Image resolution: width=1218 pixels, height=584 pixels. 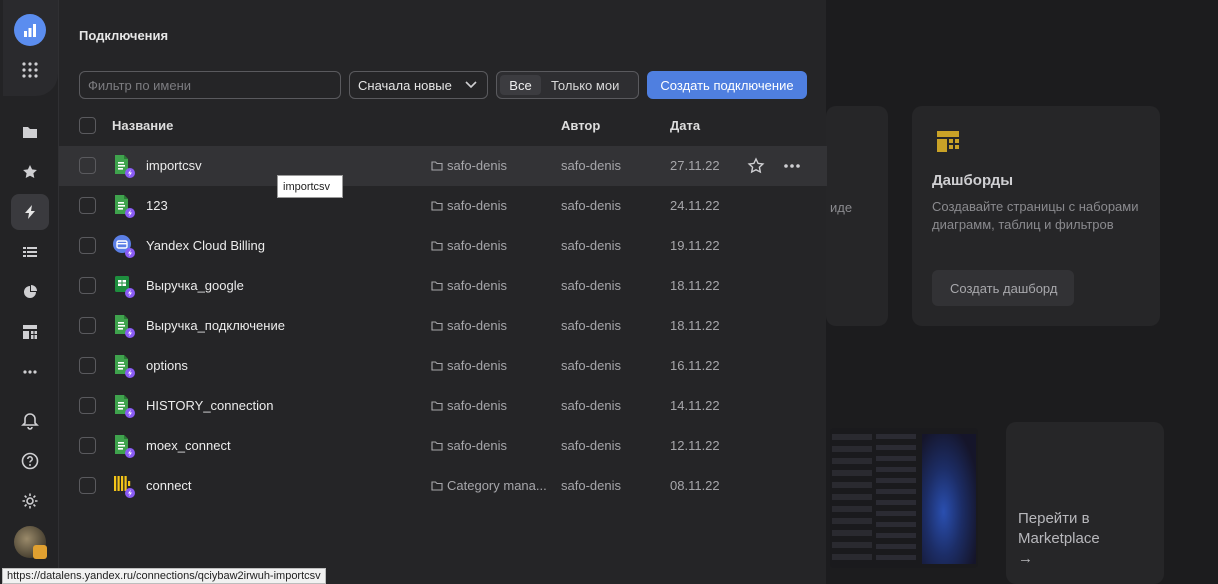 I want to click on scope-all-option: Все, so click(x=520, y=85).